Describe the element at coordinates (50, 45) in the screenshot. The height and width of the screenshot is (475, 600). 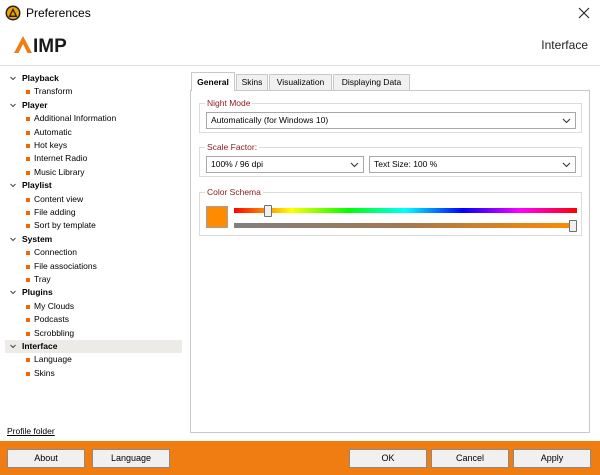
I see `svg-text: IMP` at that location.